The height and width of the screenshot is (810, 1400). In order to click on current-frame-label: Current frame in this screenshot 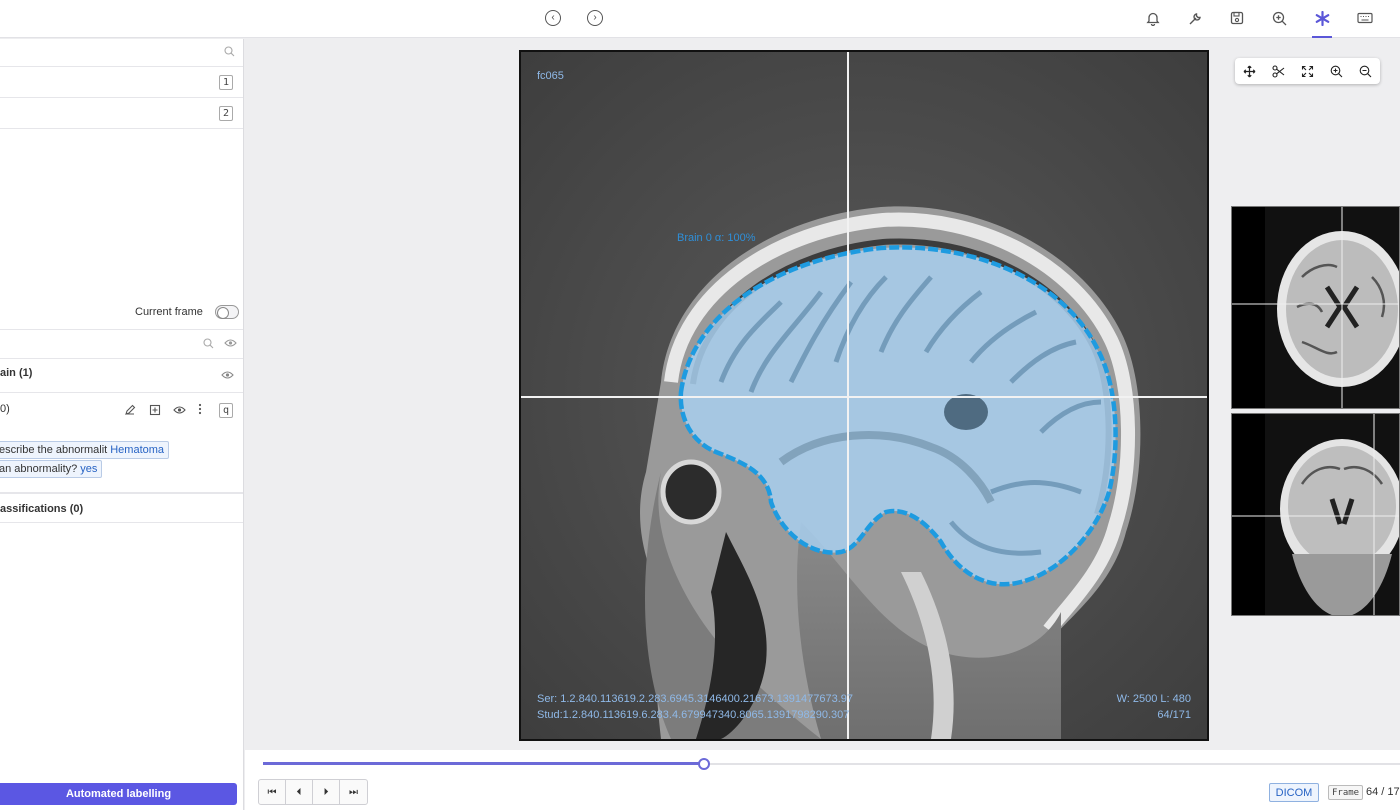, I will do `click(169, 312)`.